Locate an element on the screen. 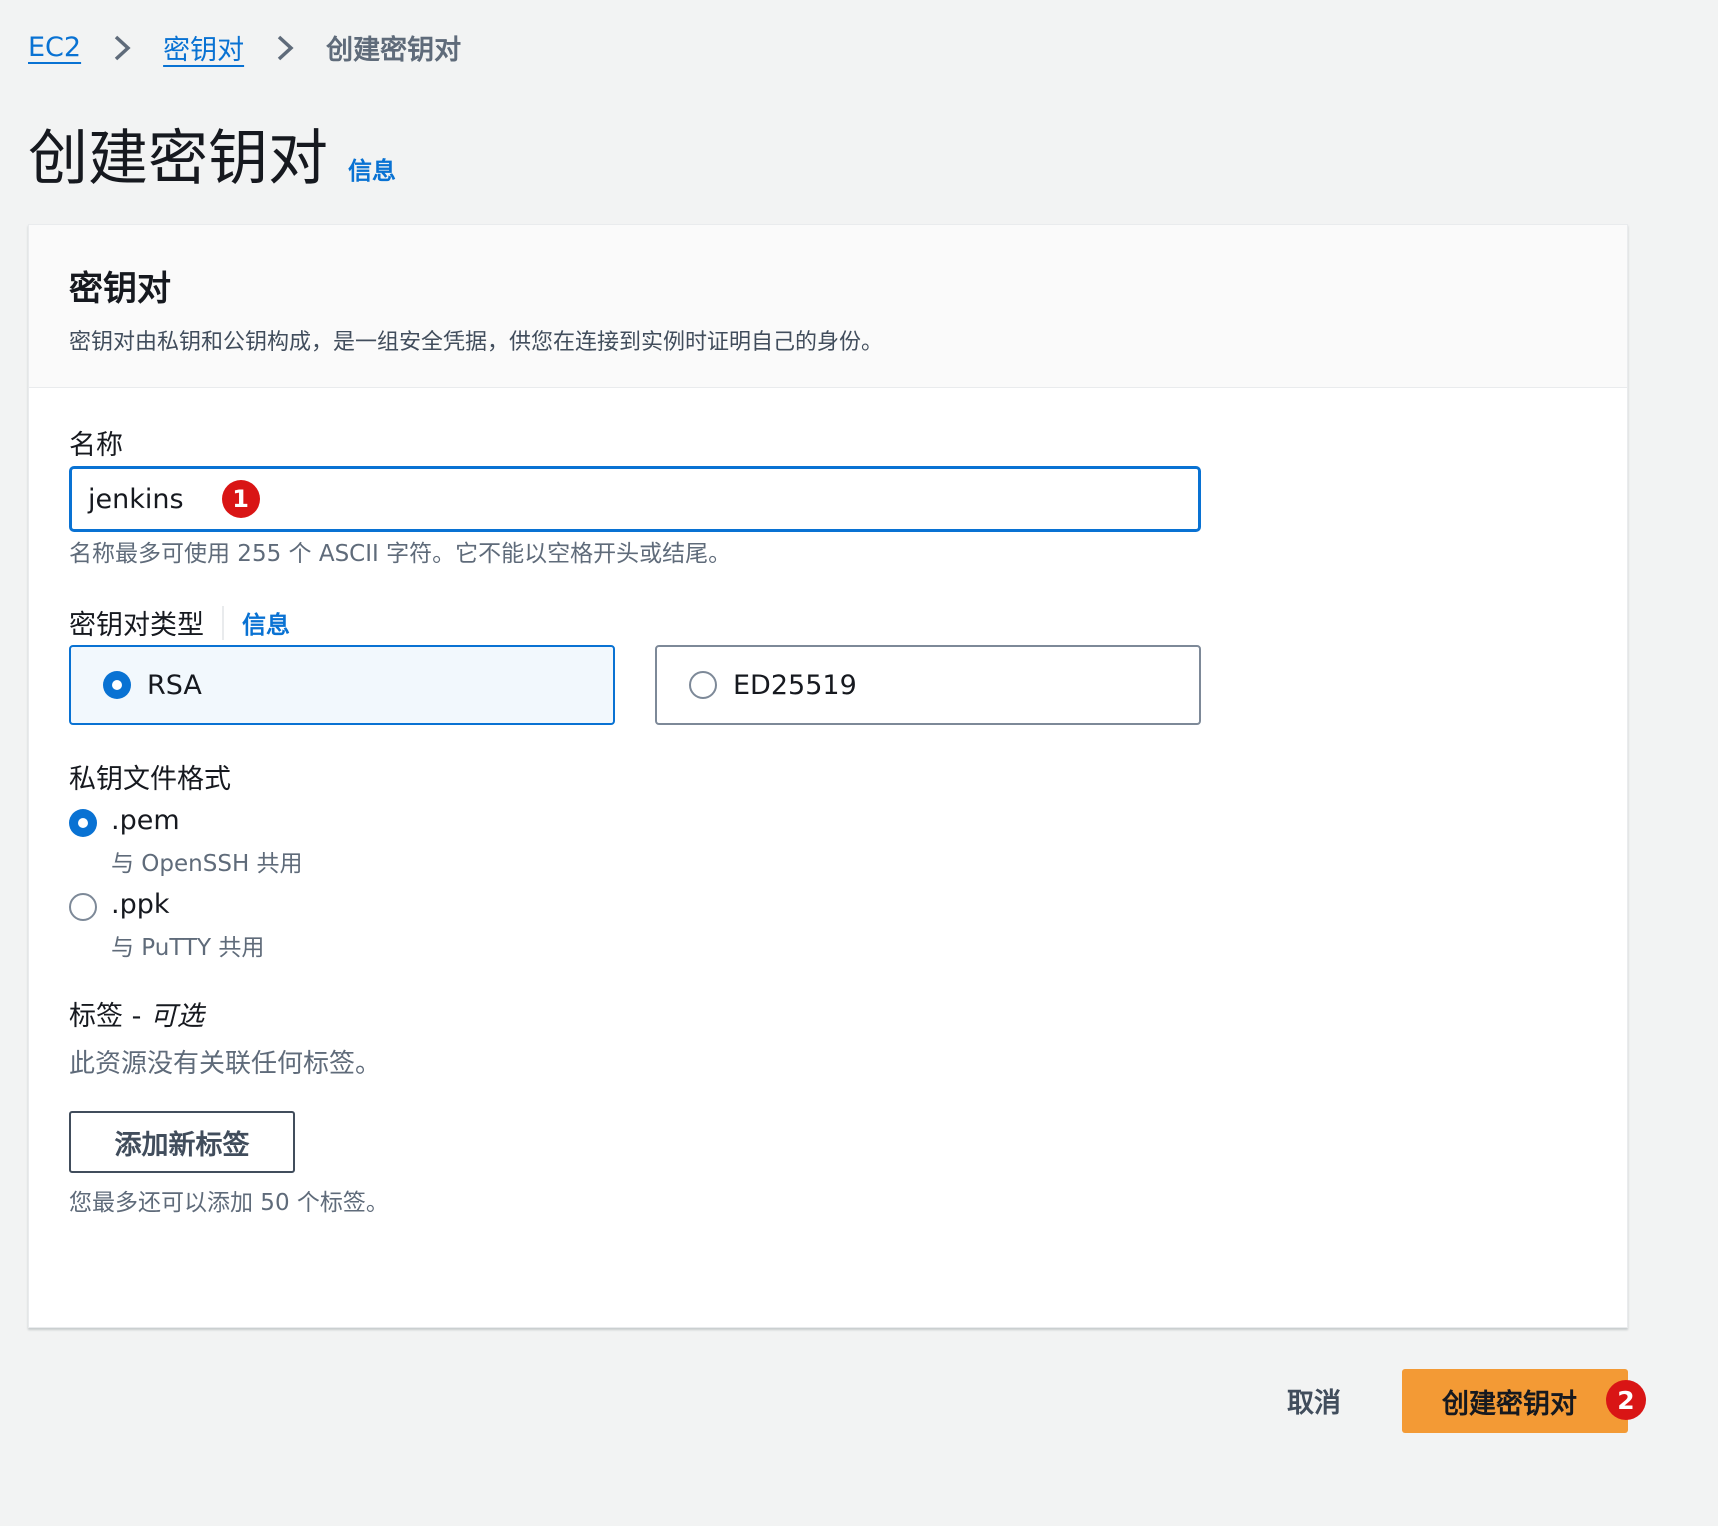  page-title: 创建密钥对 is located at coordinates (178, 159).